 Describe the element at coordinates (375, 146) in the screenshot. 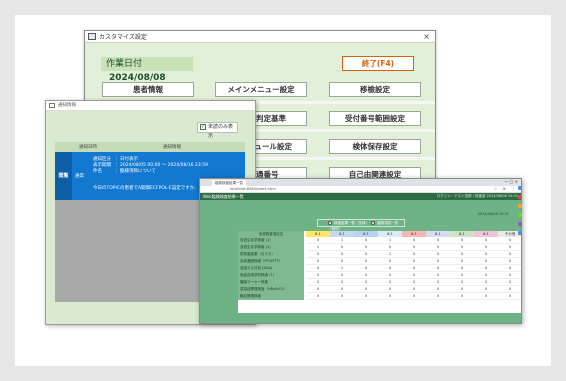

I see `specimen-storage-button: 検体保存設定` at that location.